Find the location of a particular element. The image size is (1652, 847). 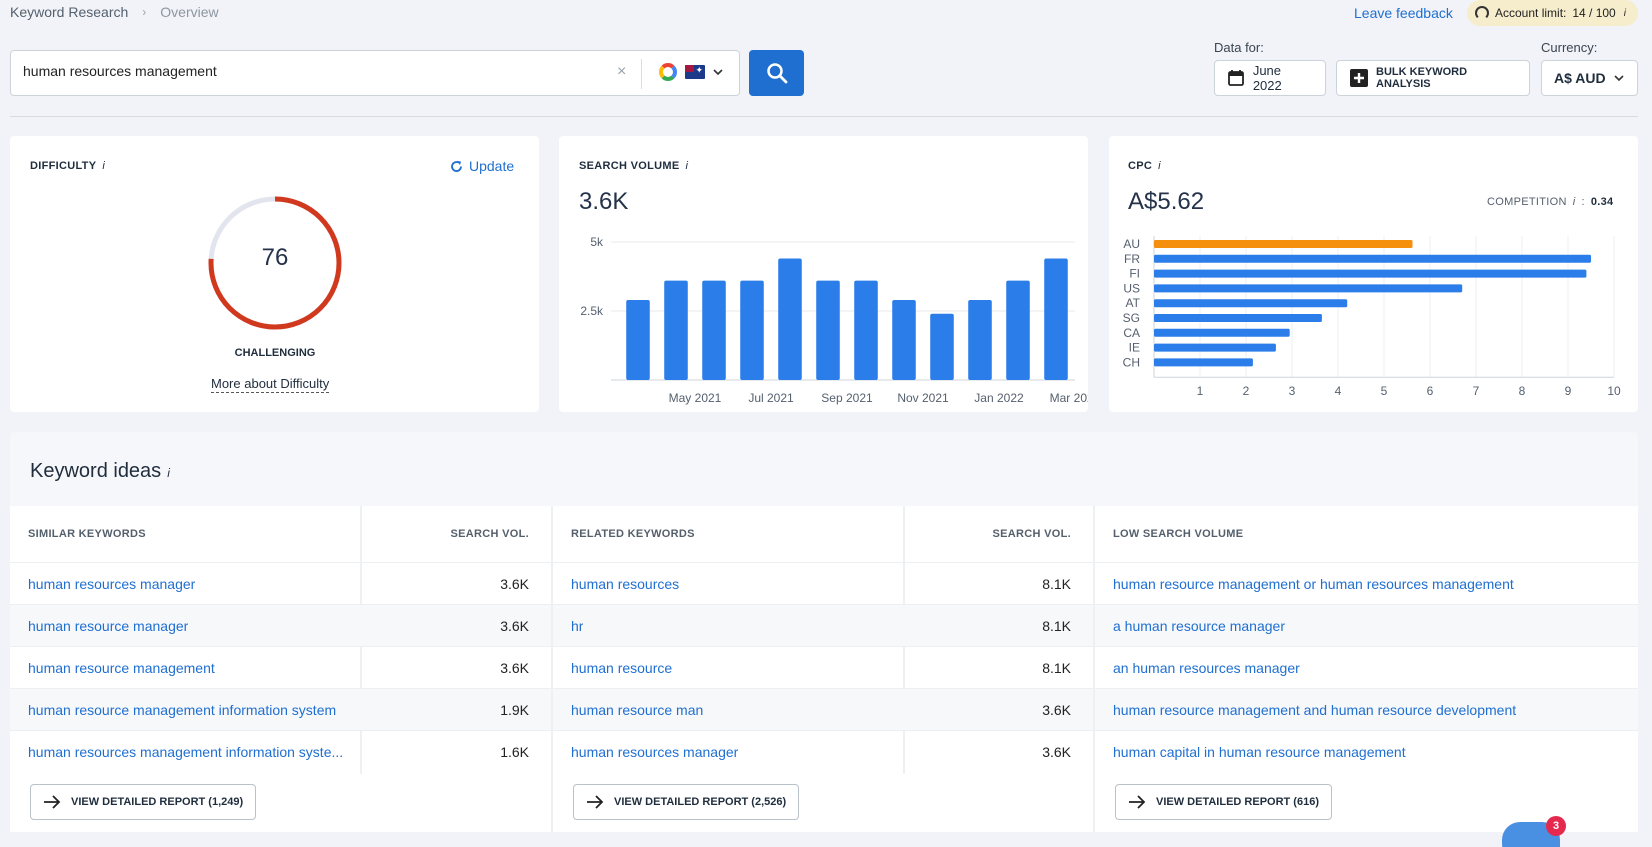

keyword-search-box: × is located at coordinates (375, 73).